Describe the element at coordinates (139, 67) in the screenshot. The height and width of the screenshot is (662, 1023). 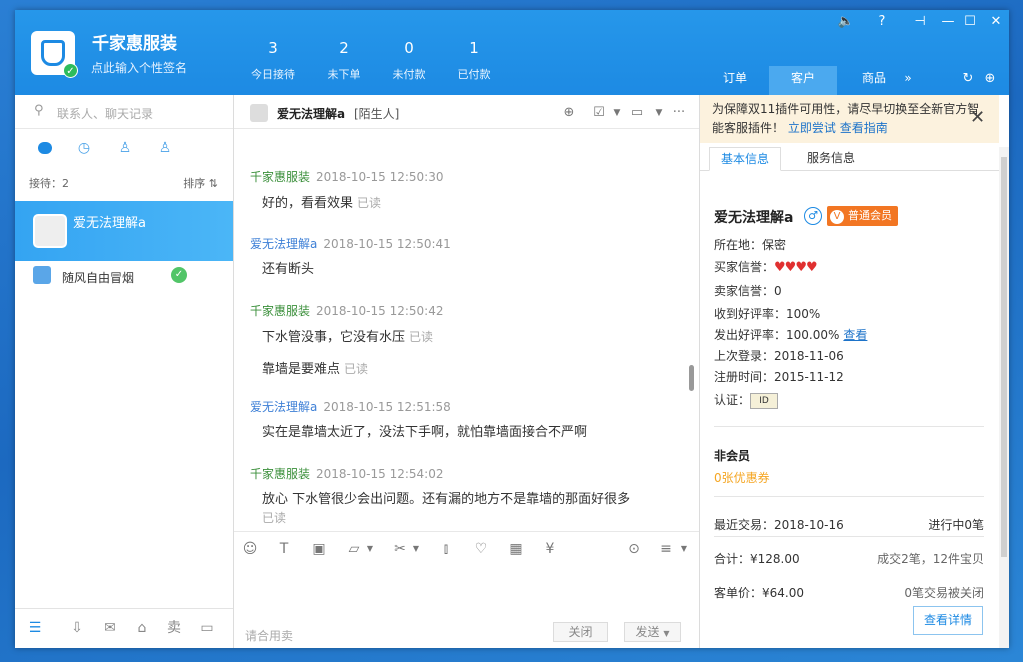
I see `signature-input: 点此输入个性签名` at that location.